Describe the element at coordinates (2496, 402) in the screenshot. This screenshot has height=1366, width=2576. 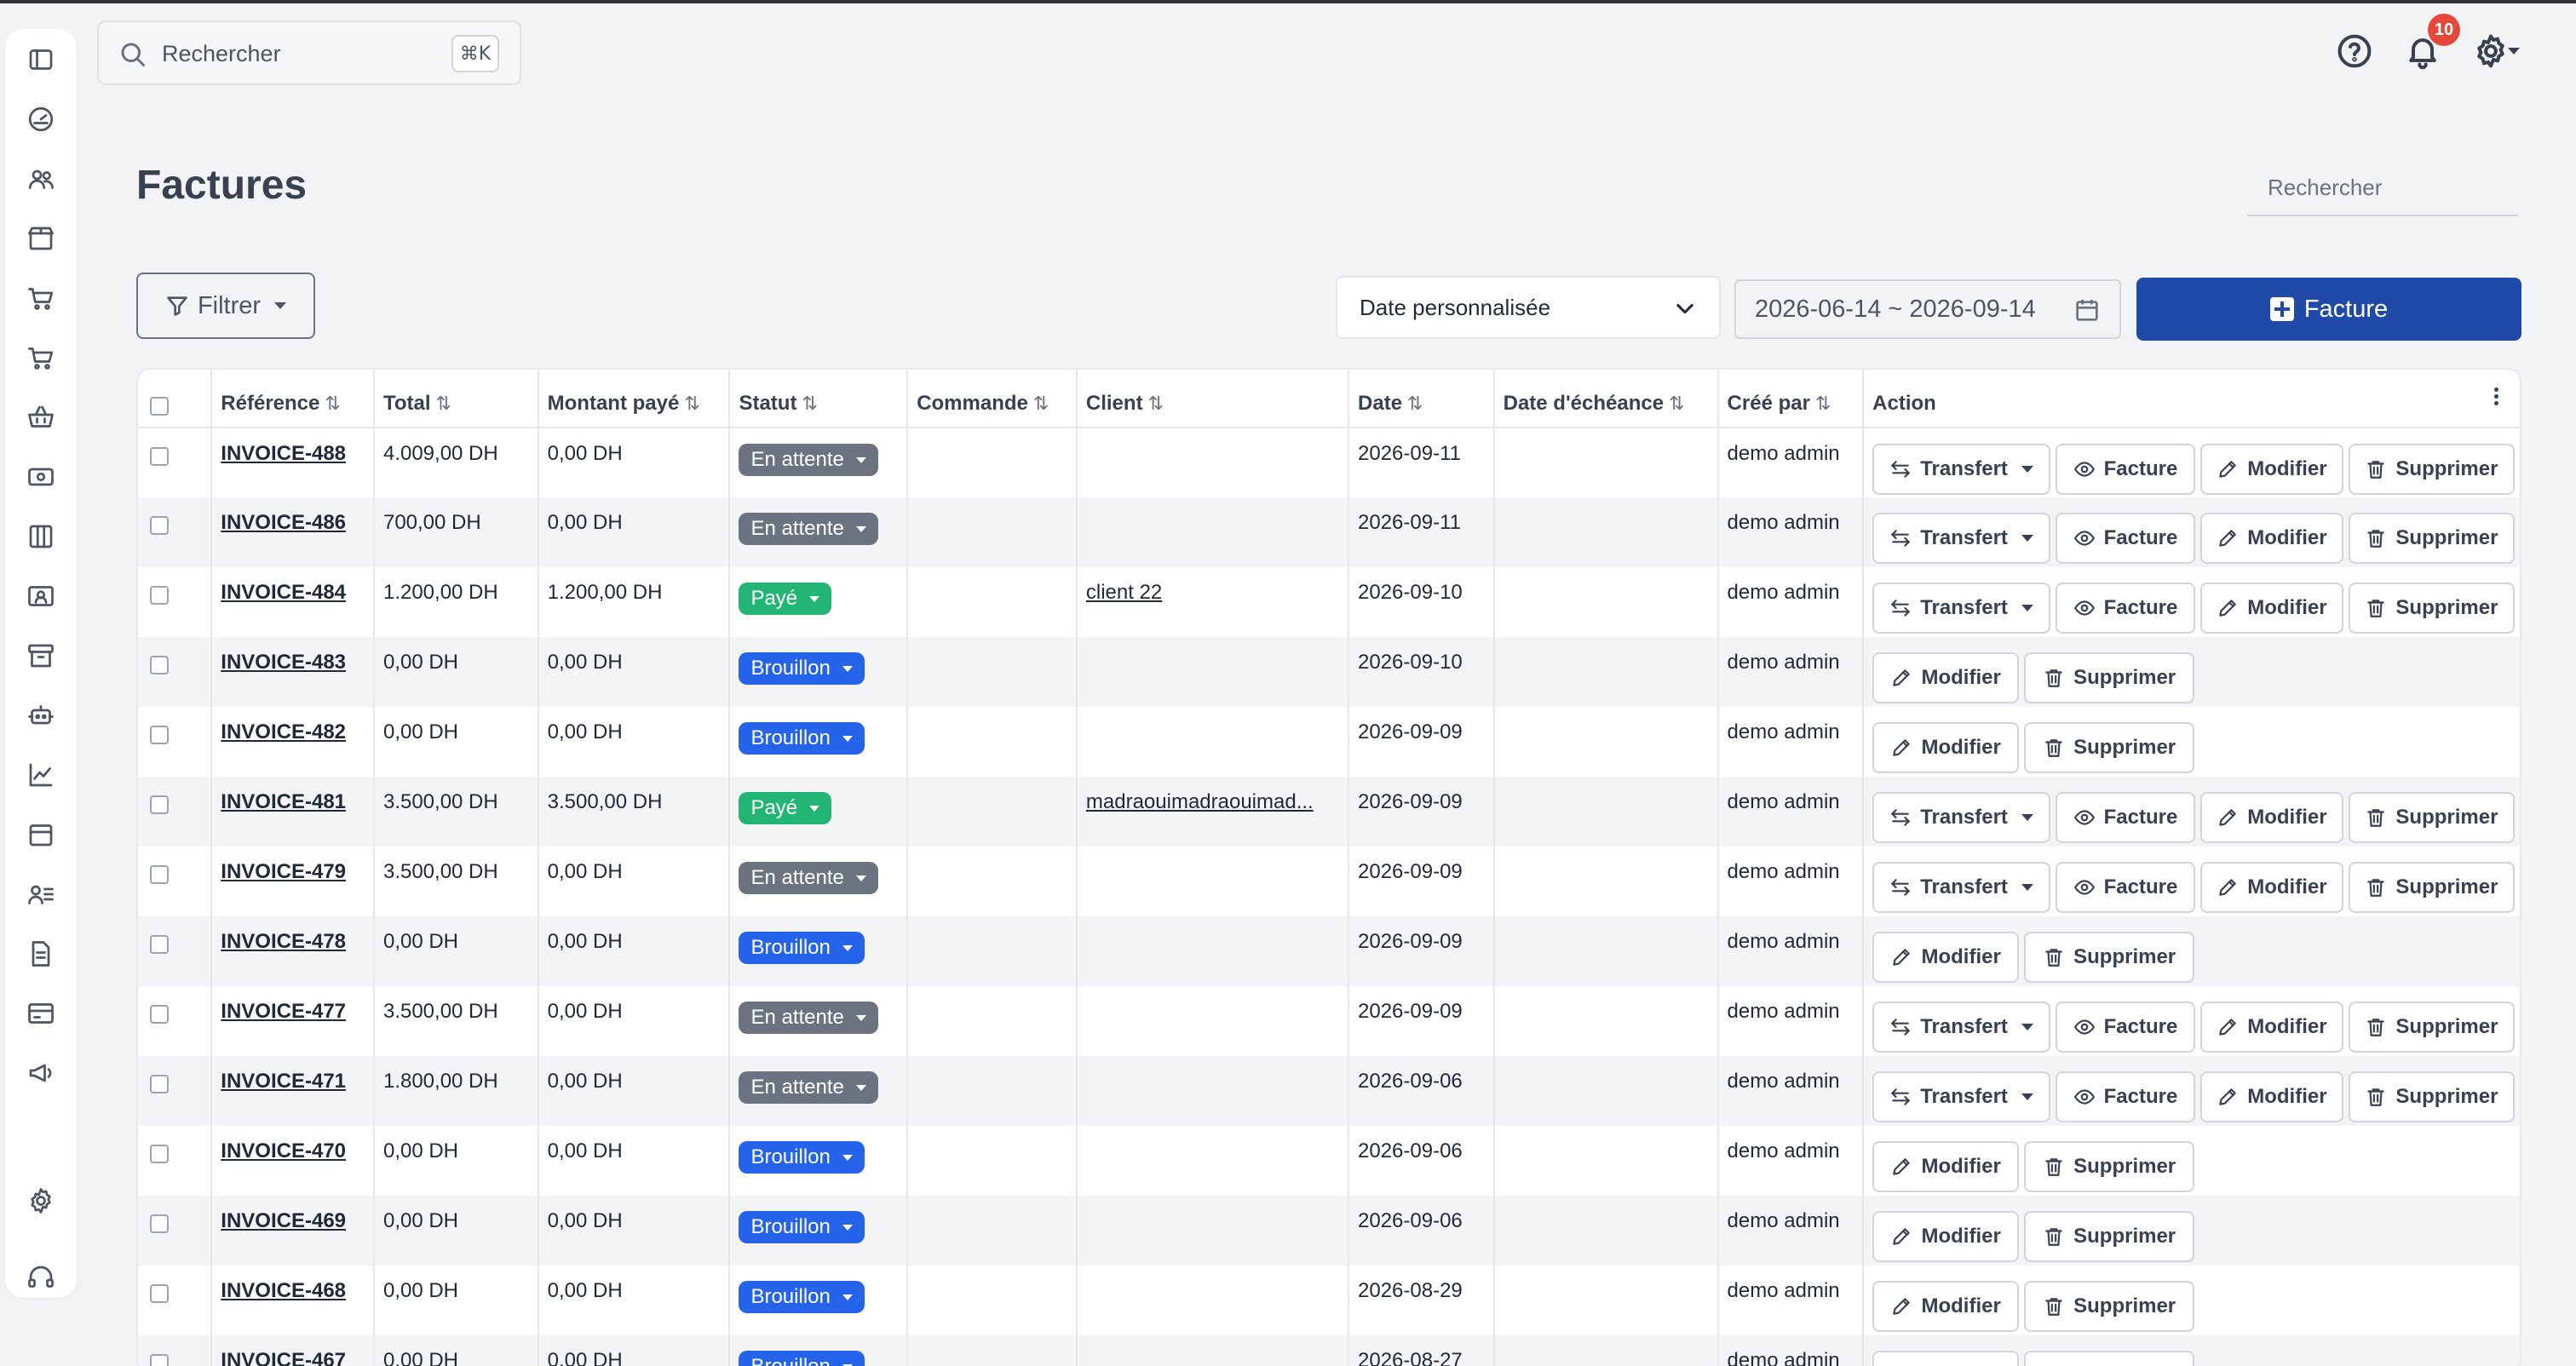
I see `more-vertical-icon` at that location.